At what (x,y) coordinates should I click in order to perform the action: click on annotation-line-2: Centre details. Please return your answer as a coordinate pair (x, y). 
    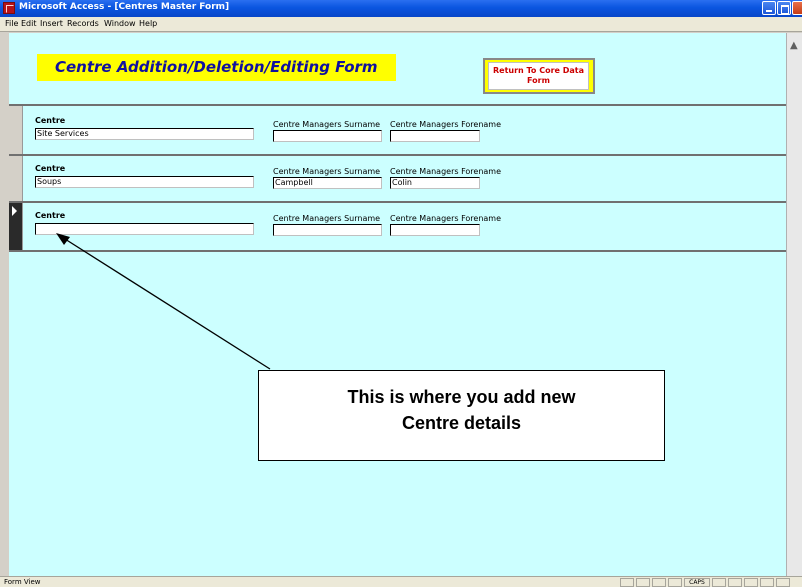
    Looking at the image, I should click on (461, 423).